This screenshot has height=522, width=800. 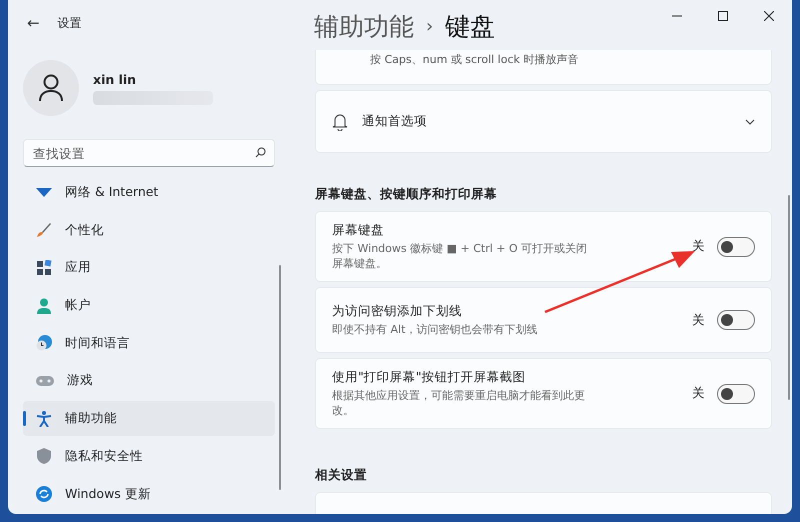 I want to click on update-icon, so click(x=44, y=494).